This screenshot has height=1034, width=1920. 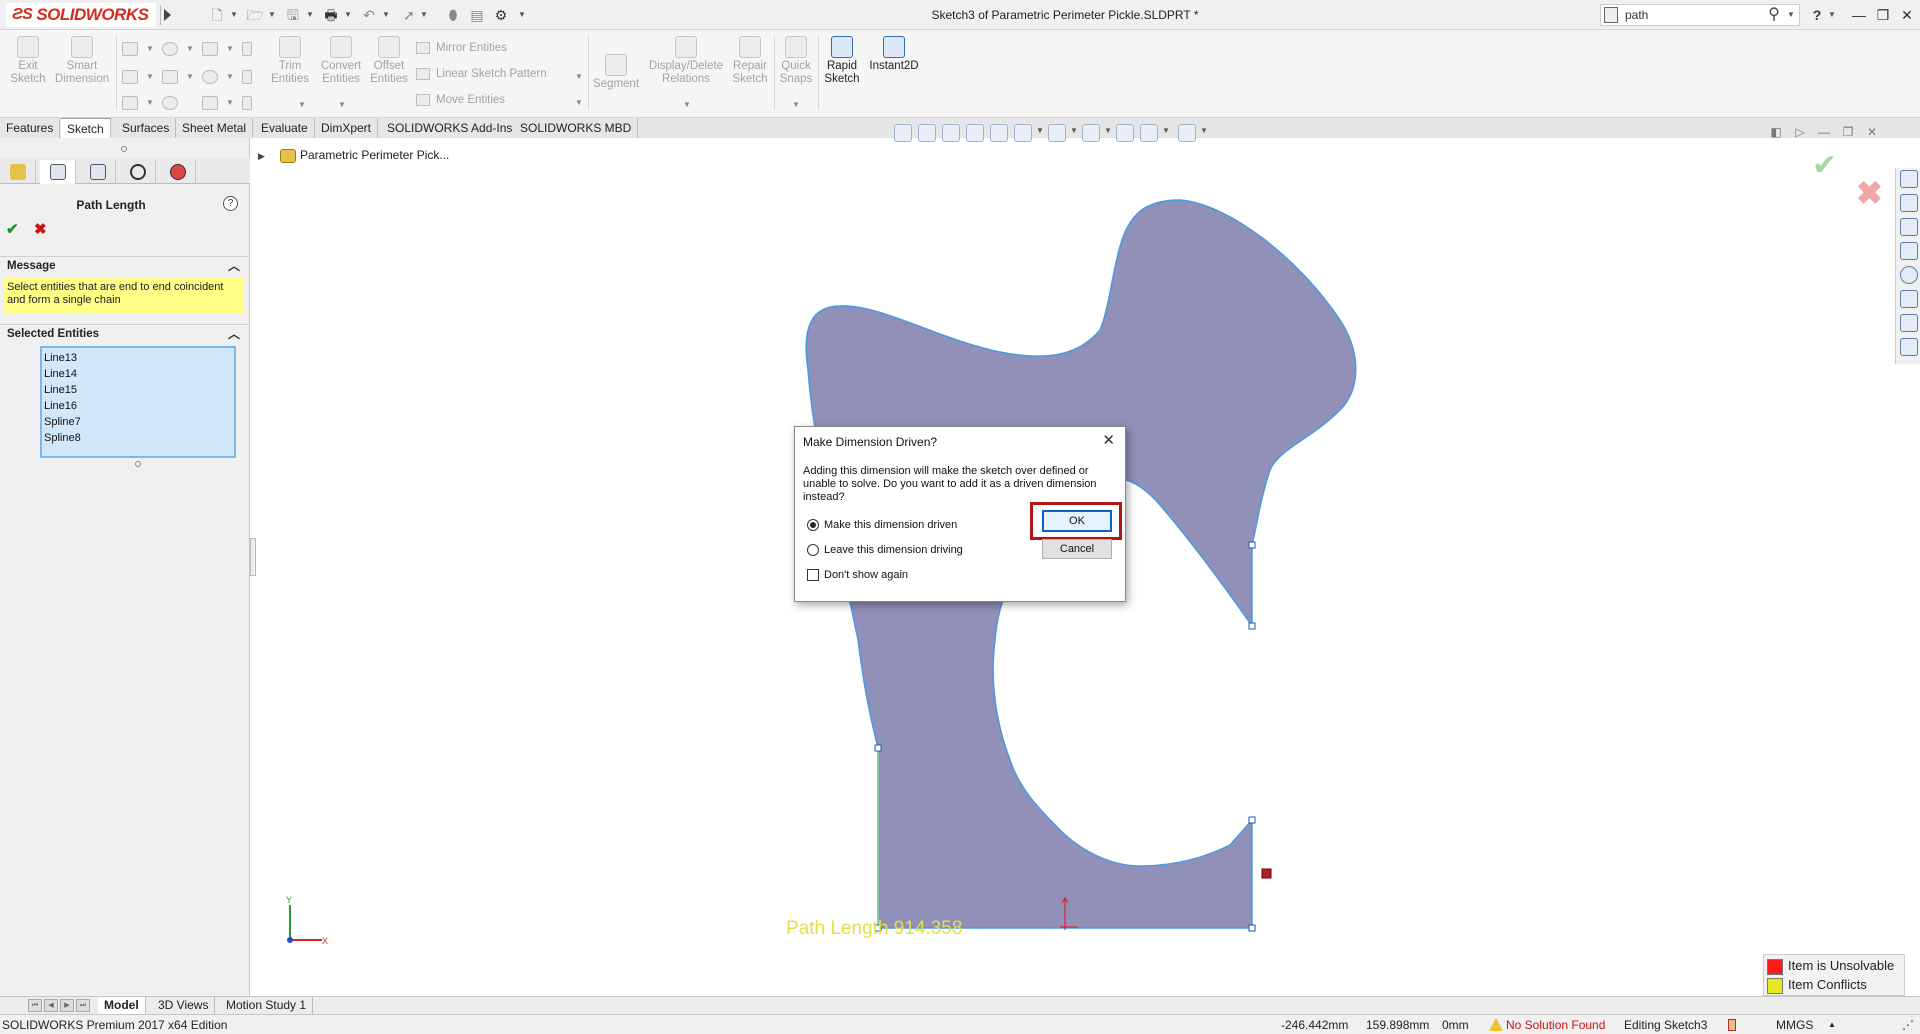 I want to click on dynamic-annotation-icon, so click(x=999, y=133).